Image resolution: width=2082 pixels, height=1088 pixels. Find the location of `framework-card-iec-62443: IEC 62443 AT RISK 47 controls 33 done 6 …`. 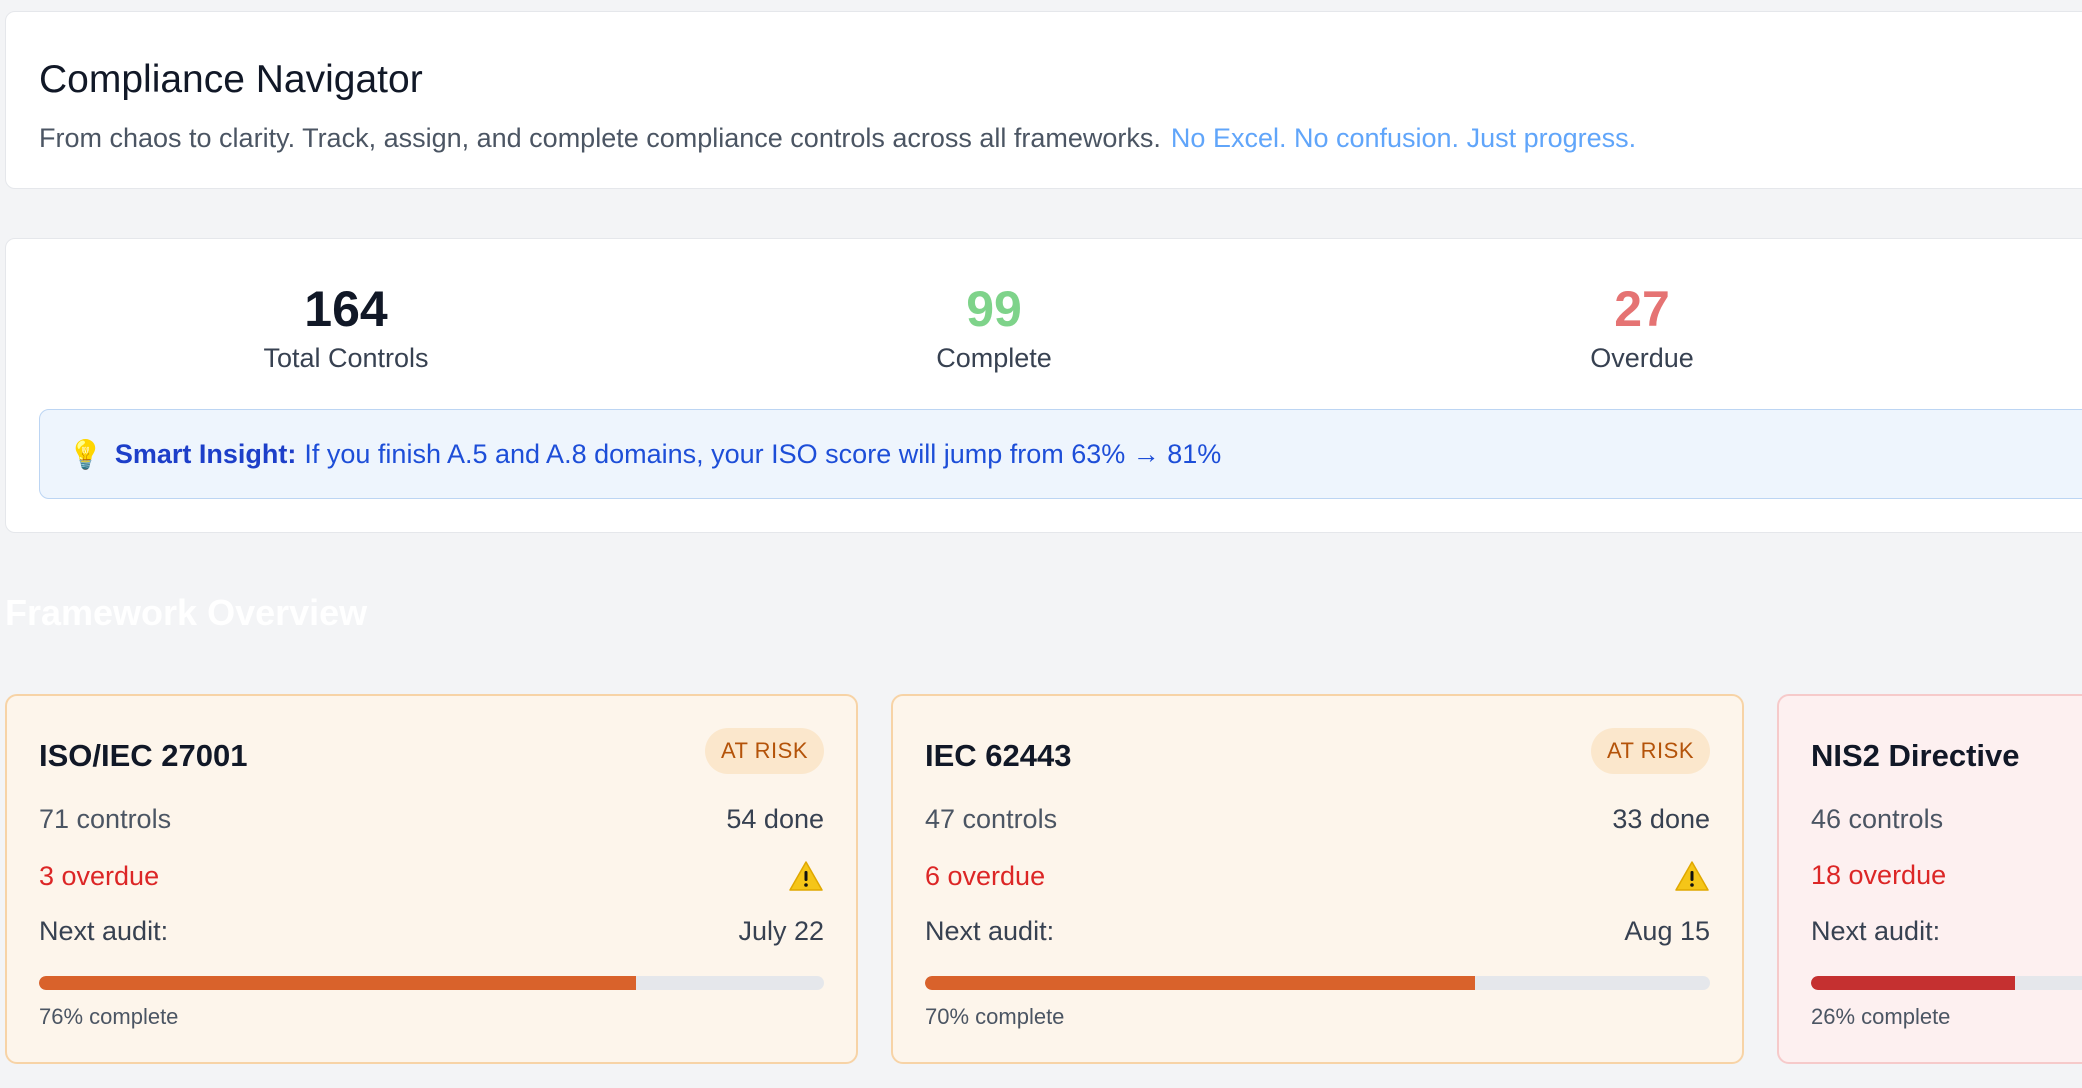

framework-card-iec-62443: IEC 62443 AT RISK 47 controls 33 done 6 … is located at coordinates (1317, 879).